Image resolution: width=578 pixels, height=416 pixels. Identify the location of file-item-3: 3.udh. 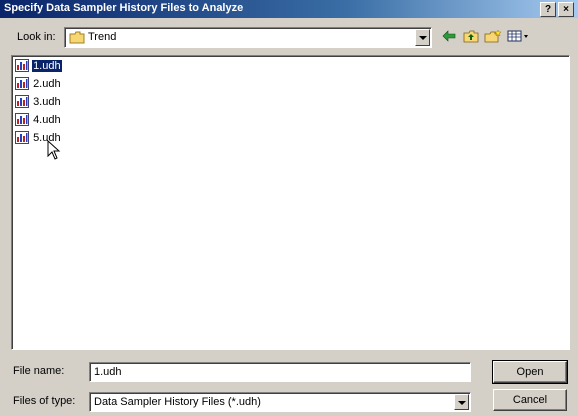
(38, 103).